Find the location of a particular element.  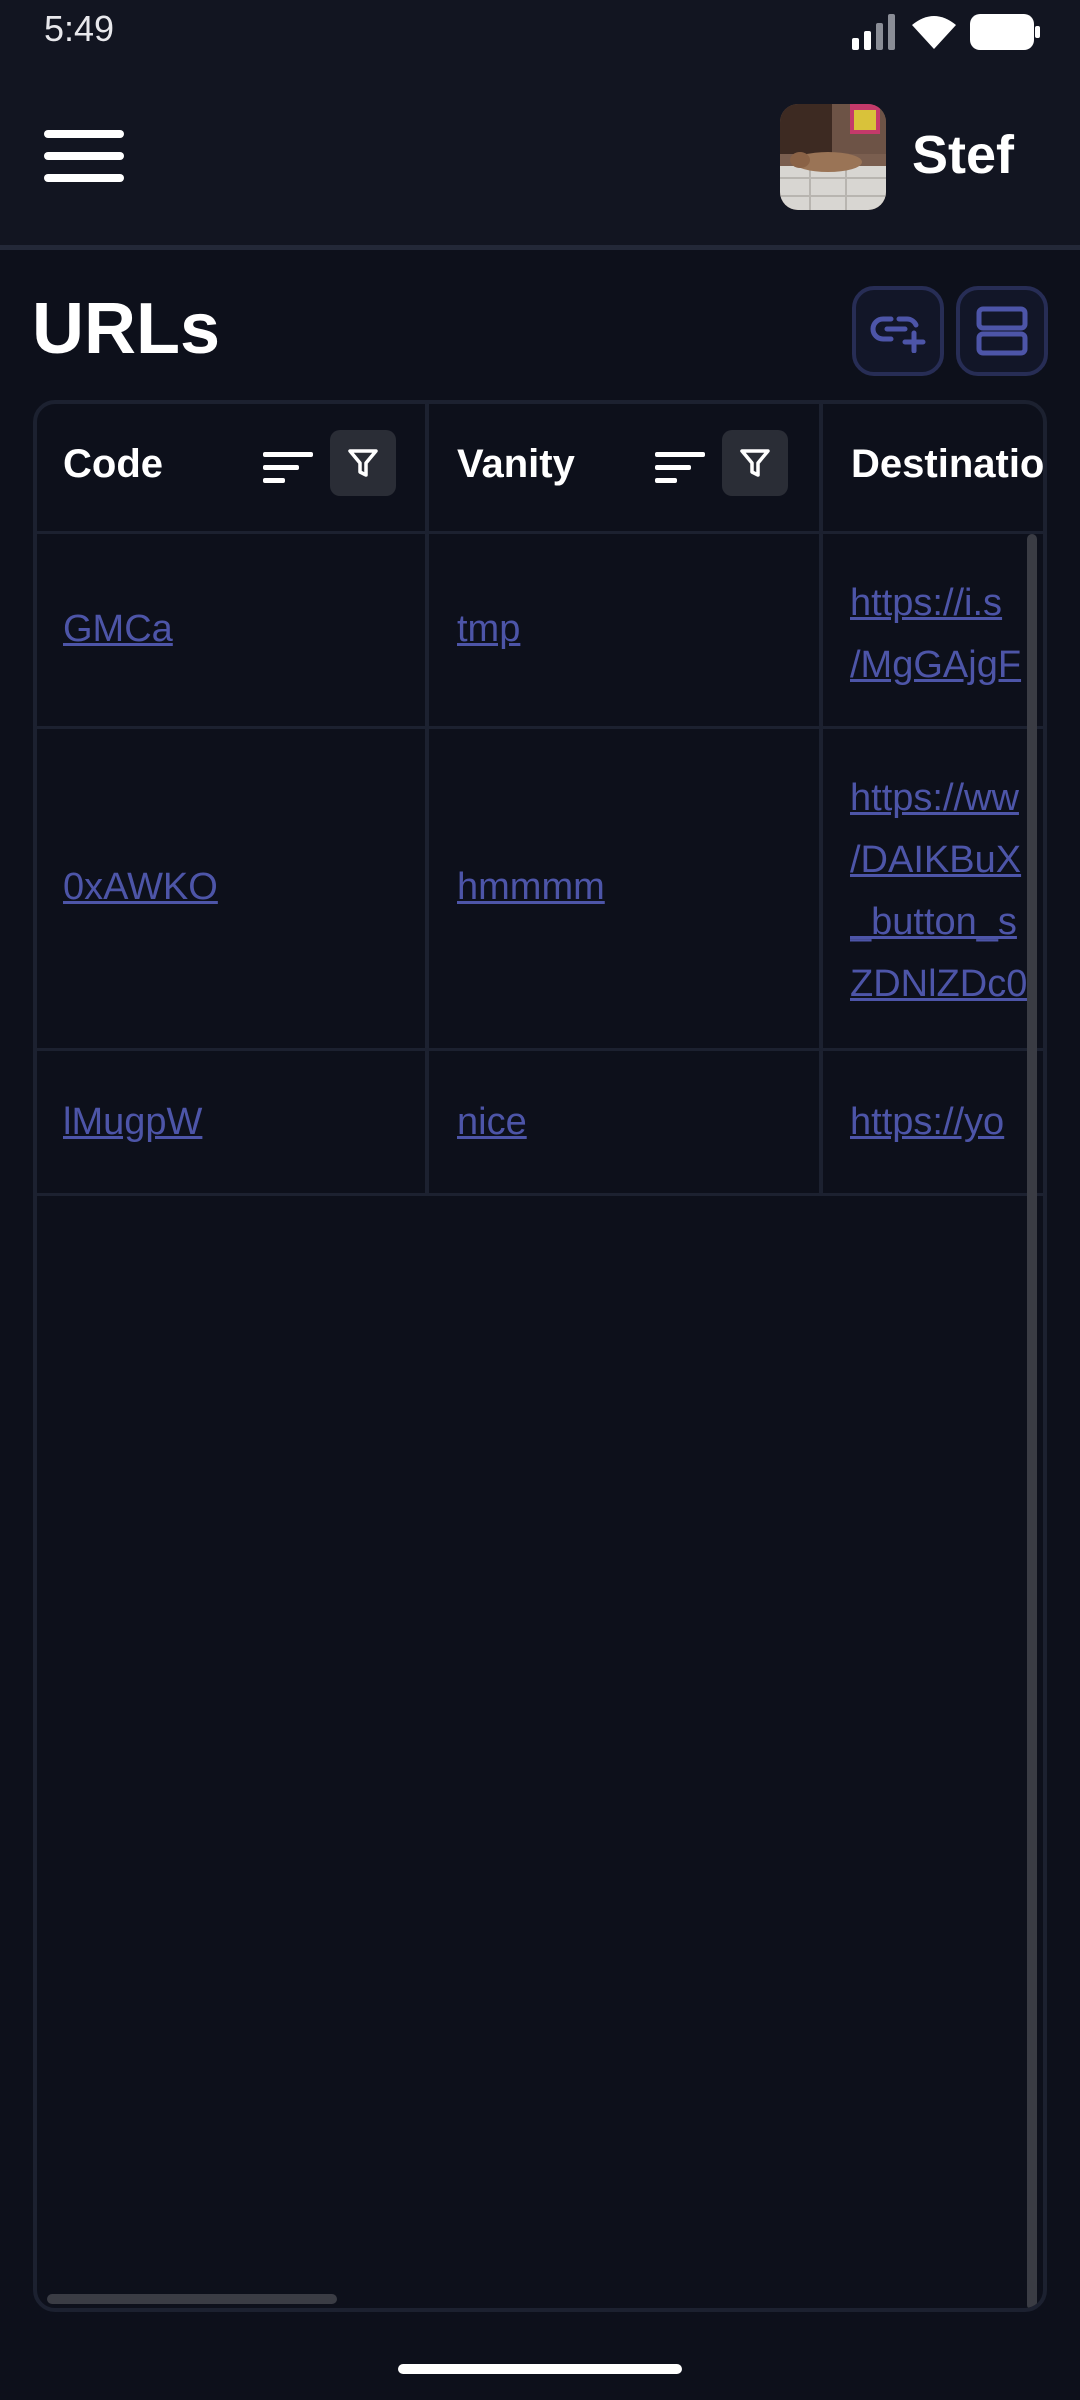

code-link: GMCa is located at coordinates (118, 629).